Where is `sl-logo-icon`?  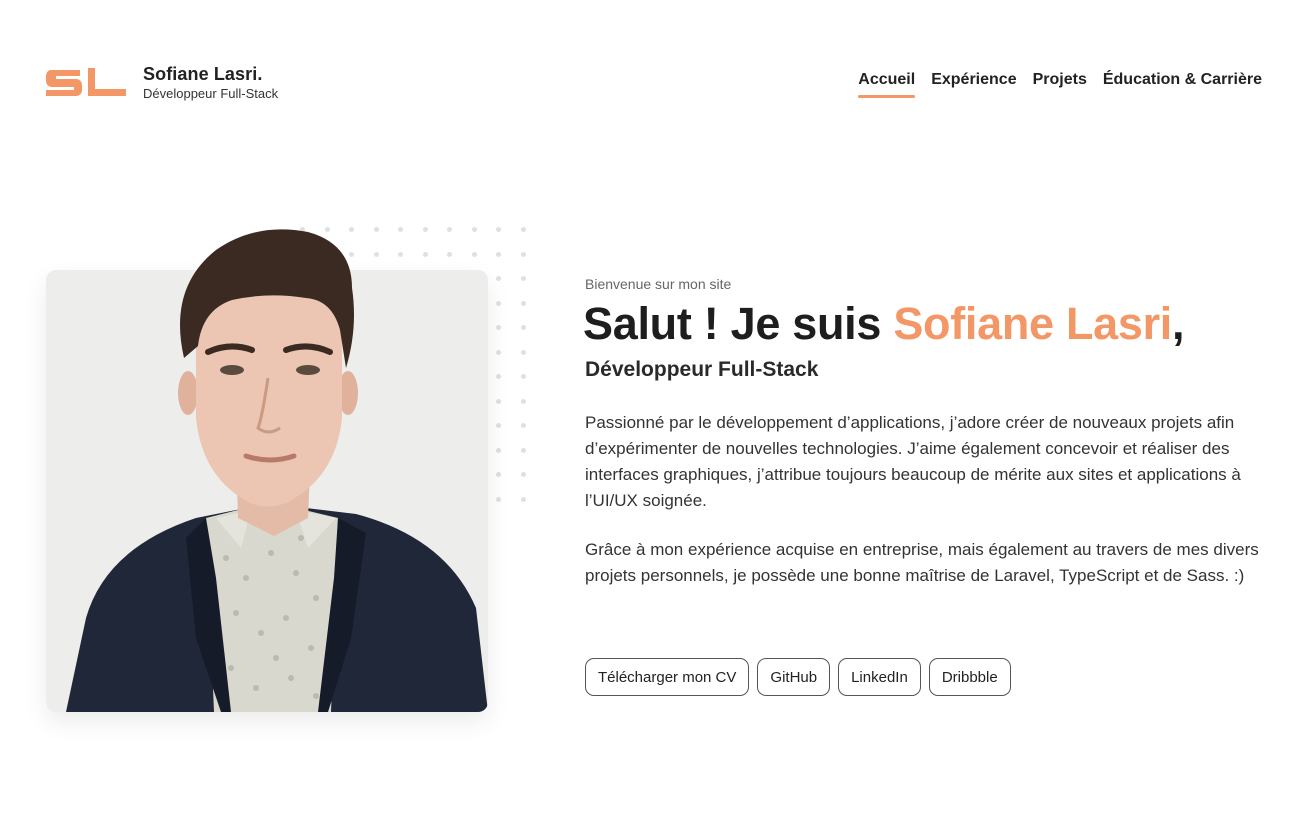 sl-logo-icon is located at coordinates (86, 82).